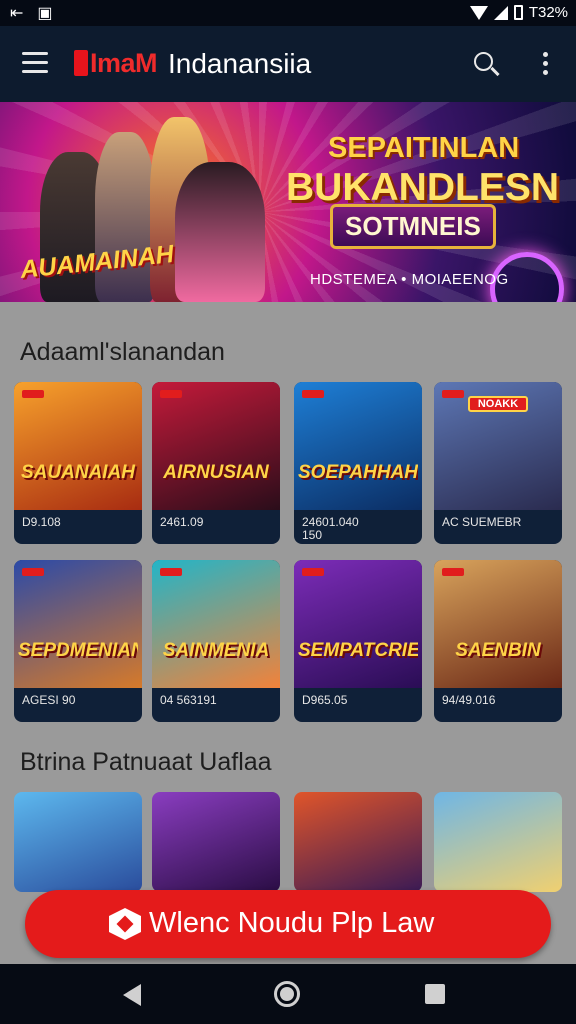  What do you see at coordinates (146, 762) in the screenshot?
I see `section-title: Btrina Patnuaat Uaflaa` at bounding box center [146, 762].